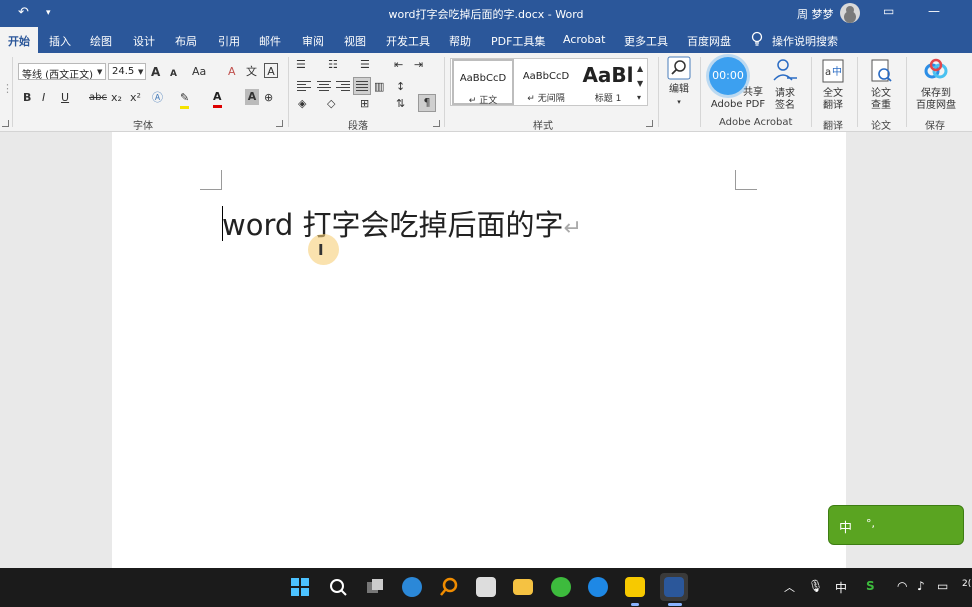 Image resolution: width=972 pixels, height=607 pixels. Describe the element at coordinates (418, 65) in the screenshot. I see `increase-indent-icon: ⇥` at that location.